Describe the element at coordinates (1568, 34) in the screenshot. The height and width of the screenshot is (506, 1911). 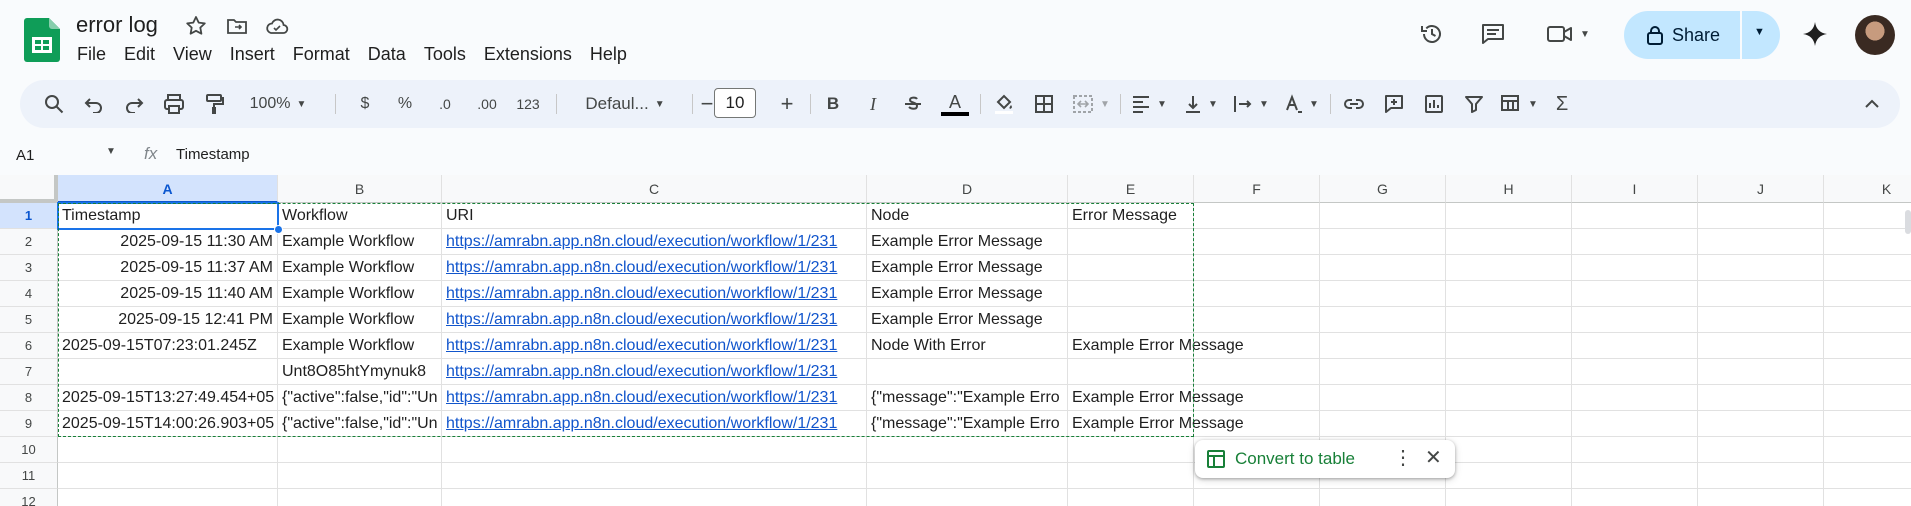
I see `meet-icon: ▼` at that location.